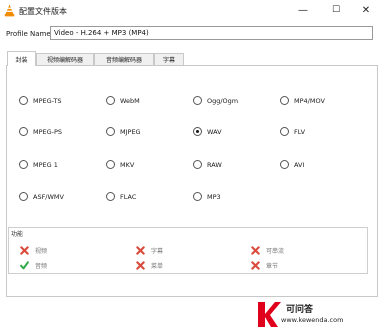  What do you see at coordinates (300, 310) in the screenshot?
I see `watermark-site-name: 可问答` at bounding box center [300, 310].